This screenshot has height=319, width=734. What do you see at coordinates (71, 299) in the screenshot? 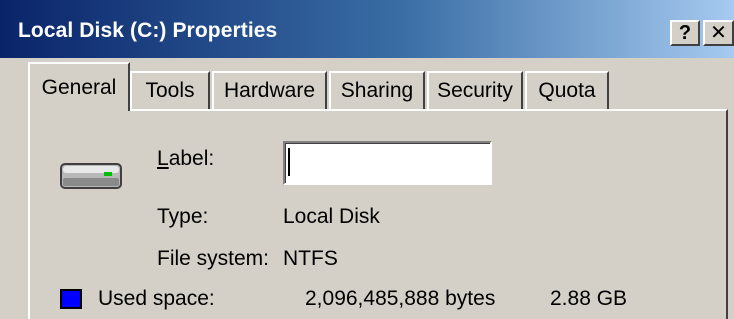
I see `used-space-swatch` at bounding box center [71, 299].